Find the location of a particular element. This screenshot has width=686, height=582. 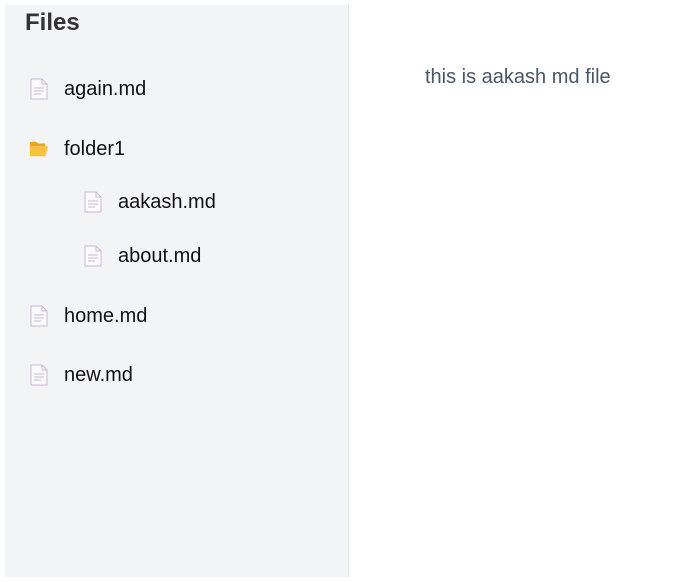

sidebar-item-label: again.md is located at coordinates (105, 88).